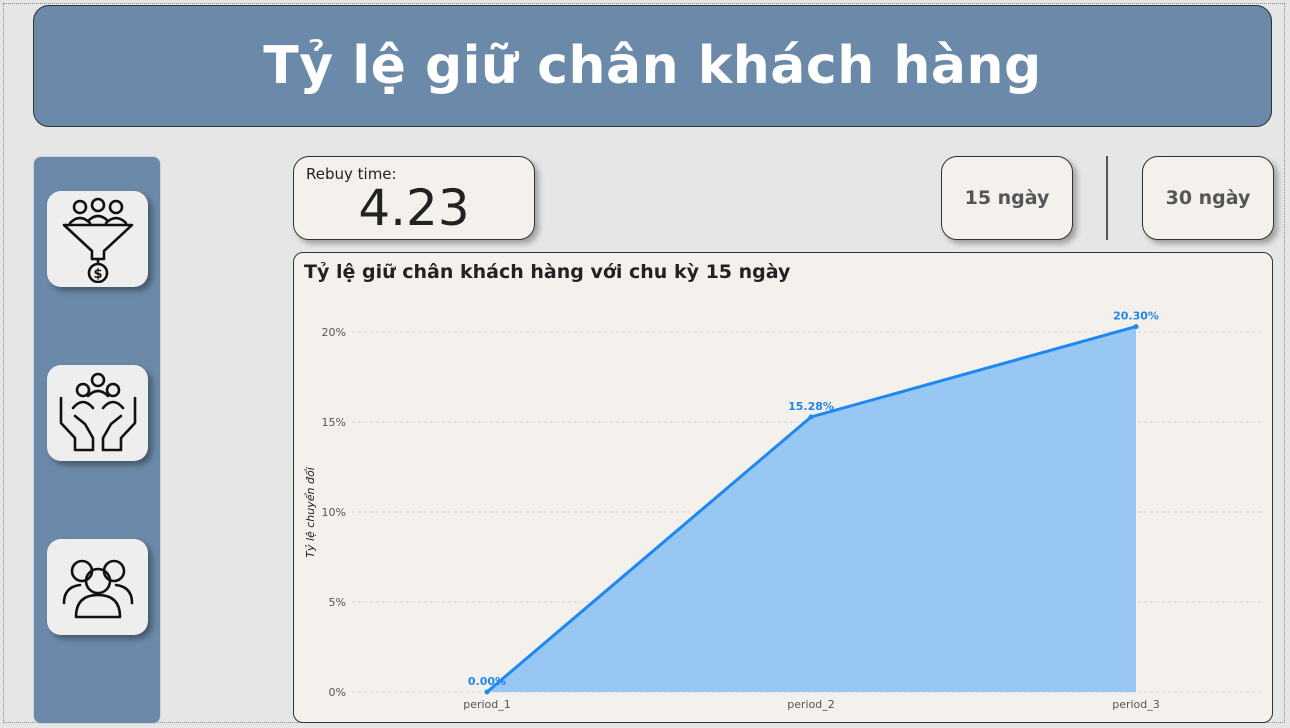 The height and width of the screenshot is (728, 1290). I want to click on x-tick-label: period_2, so click(811, 704).